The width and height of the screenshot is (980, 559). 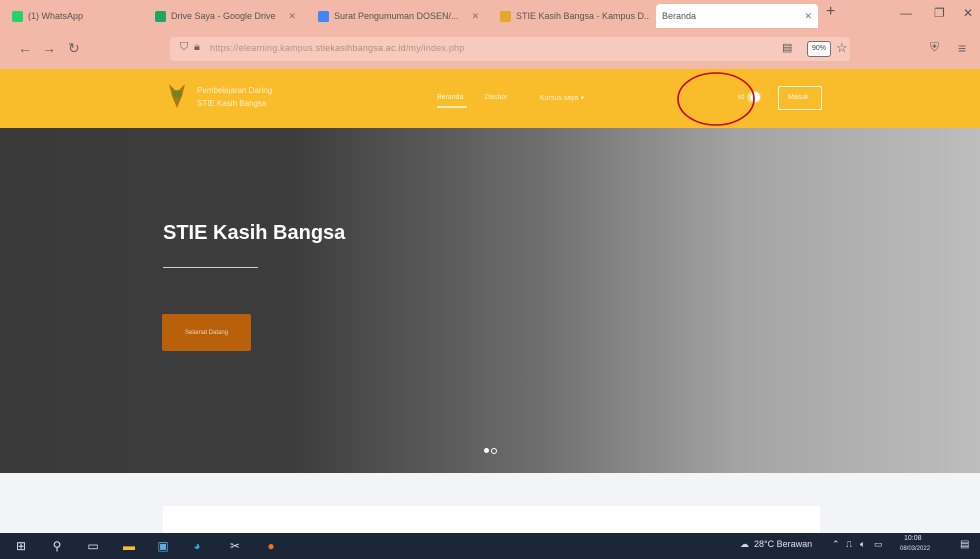 What do you see at coordinates (235, 546) in the screenshot?
I see `snip-icon: ✂` at bounding box center [235, 546].